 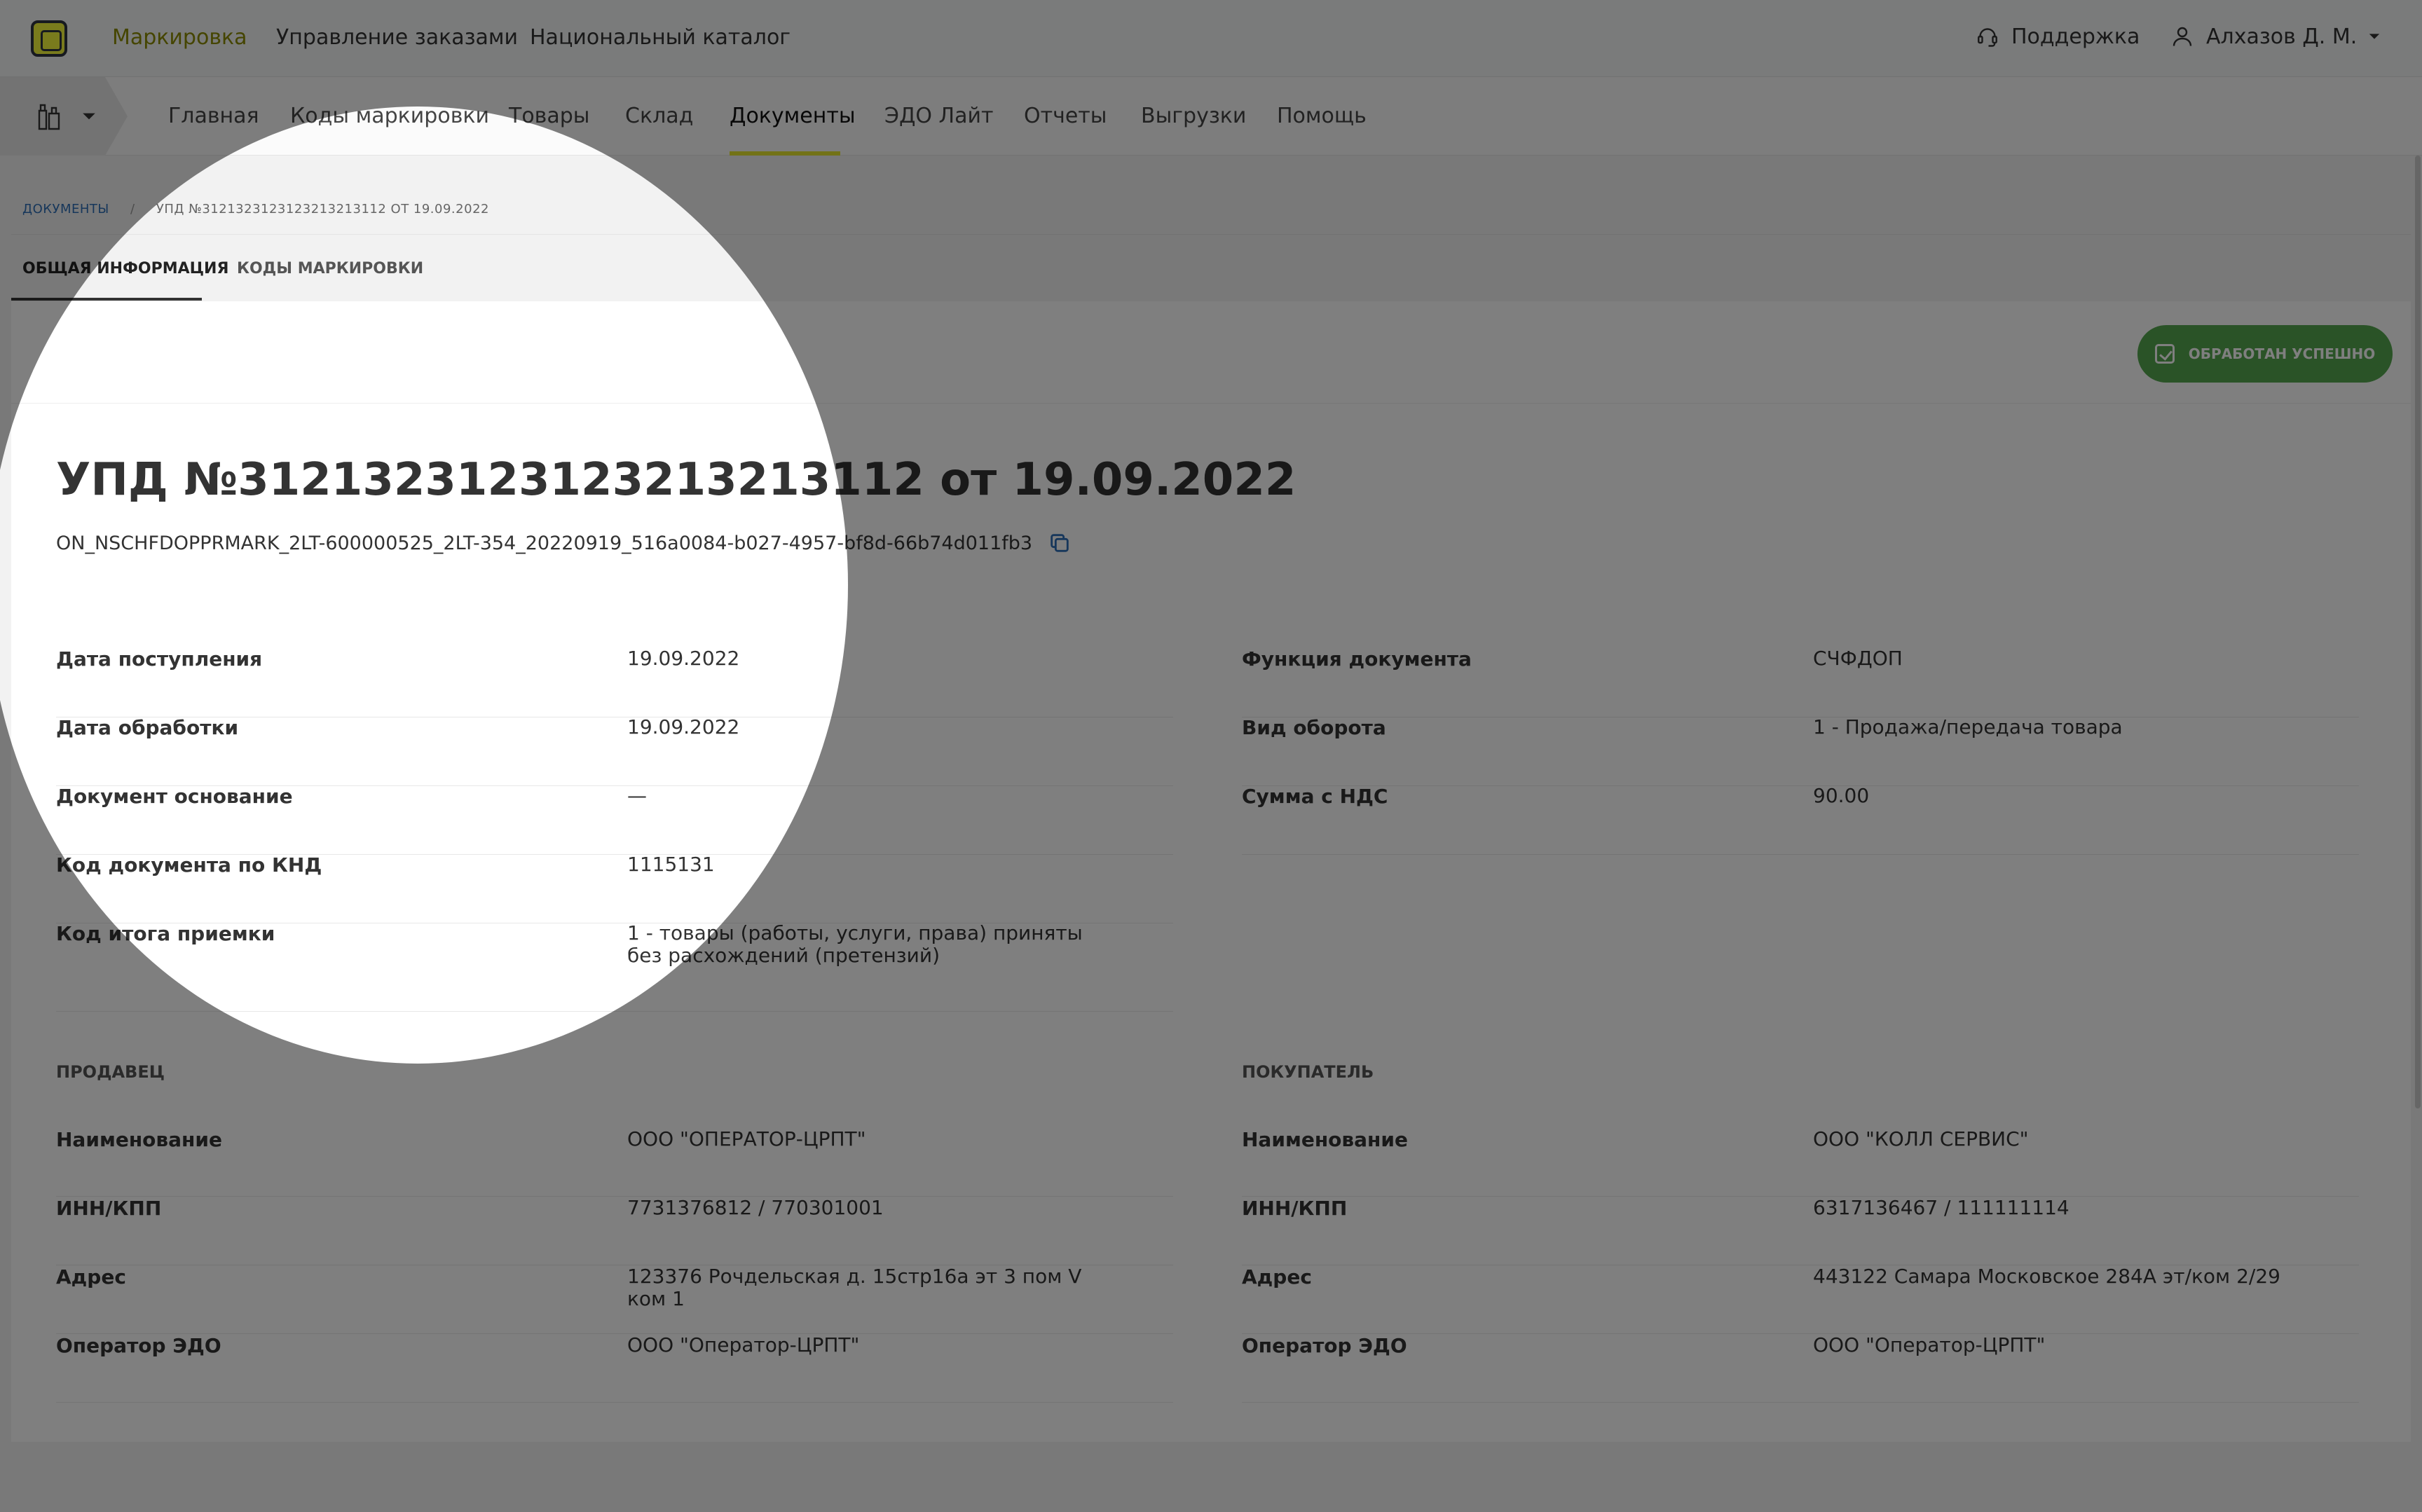 What do you see at coordinates (785, 153) in the screenshot?
I see `active-tab-indicator` at bounding box center [785, 153].